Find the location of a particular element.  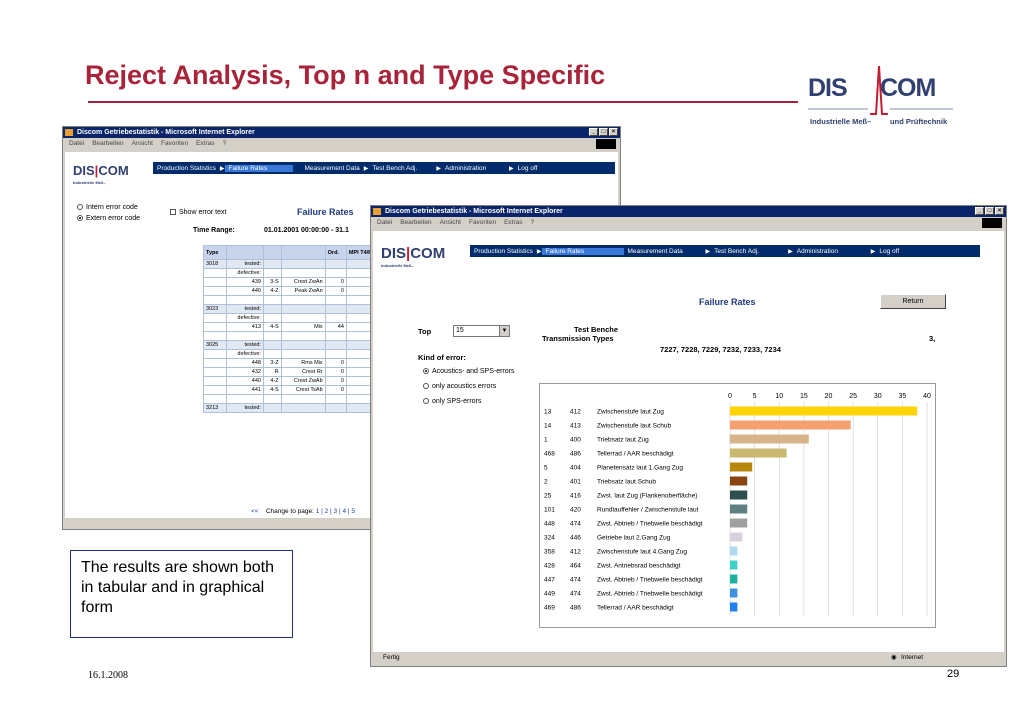

table-cell: tested: is located at coordinates (244, 309).